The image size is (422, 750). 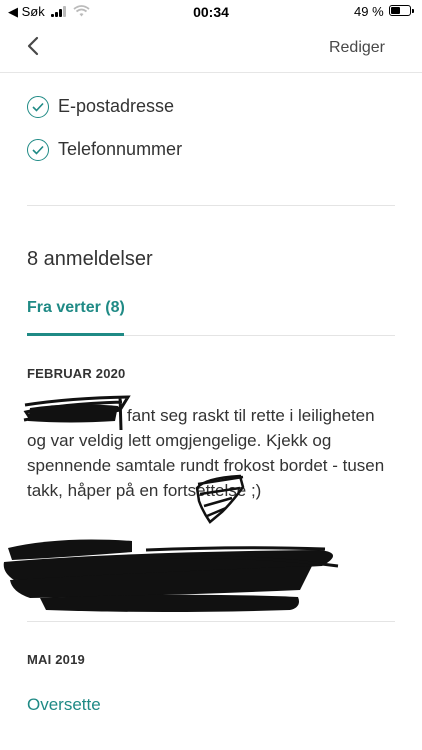 What do you see at coordinates (211, 48) in the screenshot?
I see `top-navigation-bar: Rediger` at bounding box center [211, 48].